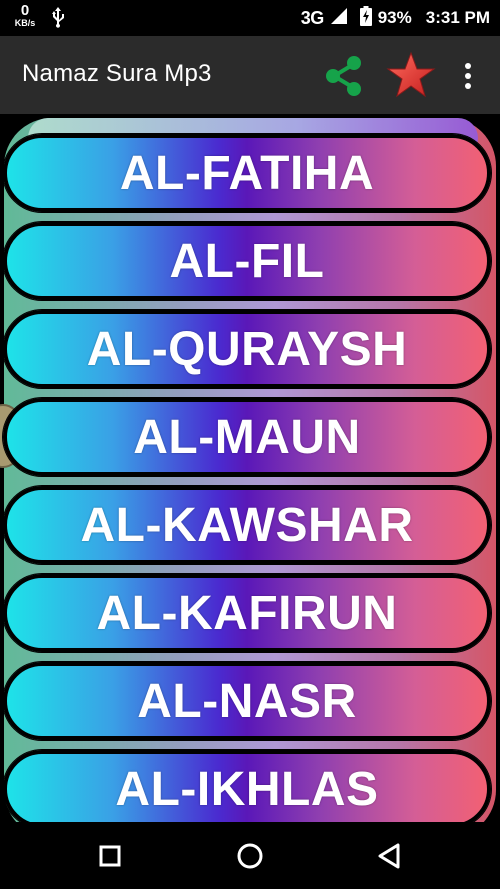  I want to click on sura-label: AL-QURAYSH, so click(247, 349).